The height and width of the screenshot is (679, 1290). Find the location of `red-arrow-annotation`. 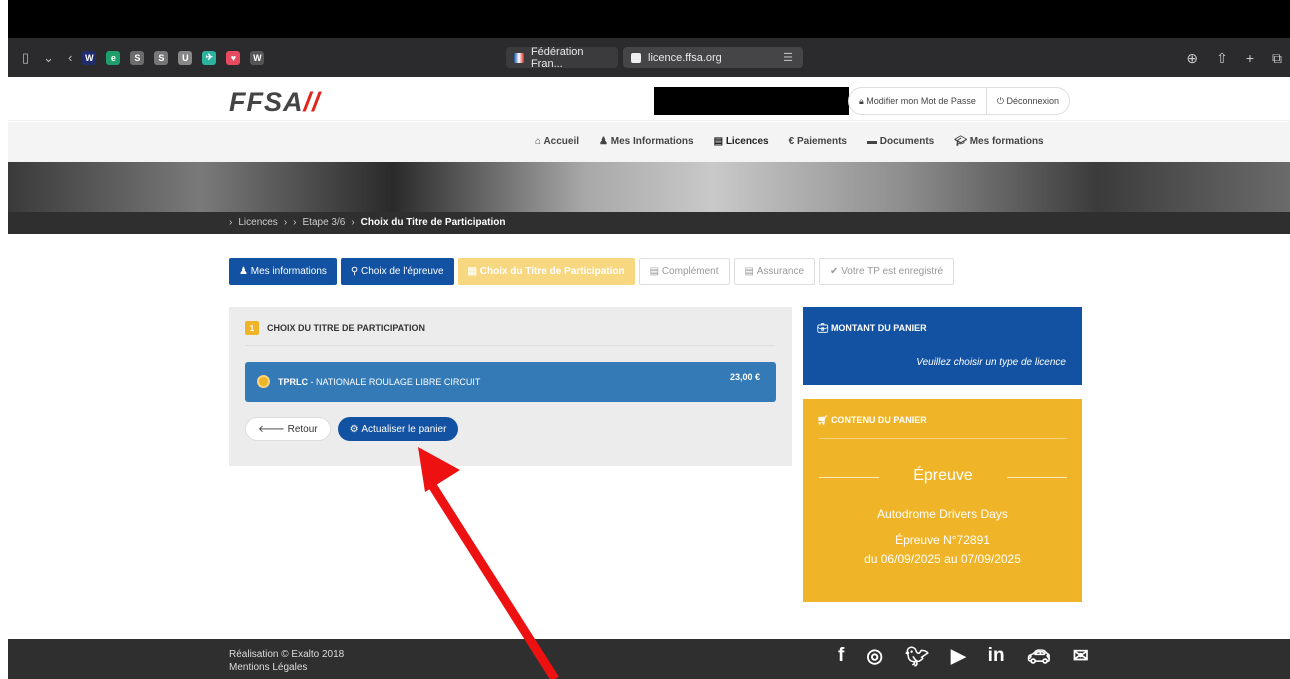

red-arrow-annotation is located at coordinates (488, 563).